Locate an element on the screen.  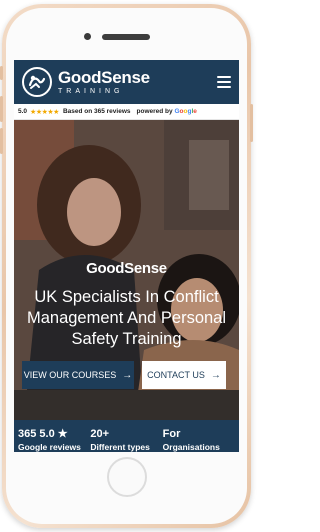
view-courses-label: VIEW OUR COURSES is located at coordinates (70, 375).